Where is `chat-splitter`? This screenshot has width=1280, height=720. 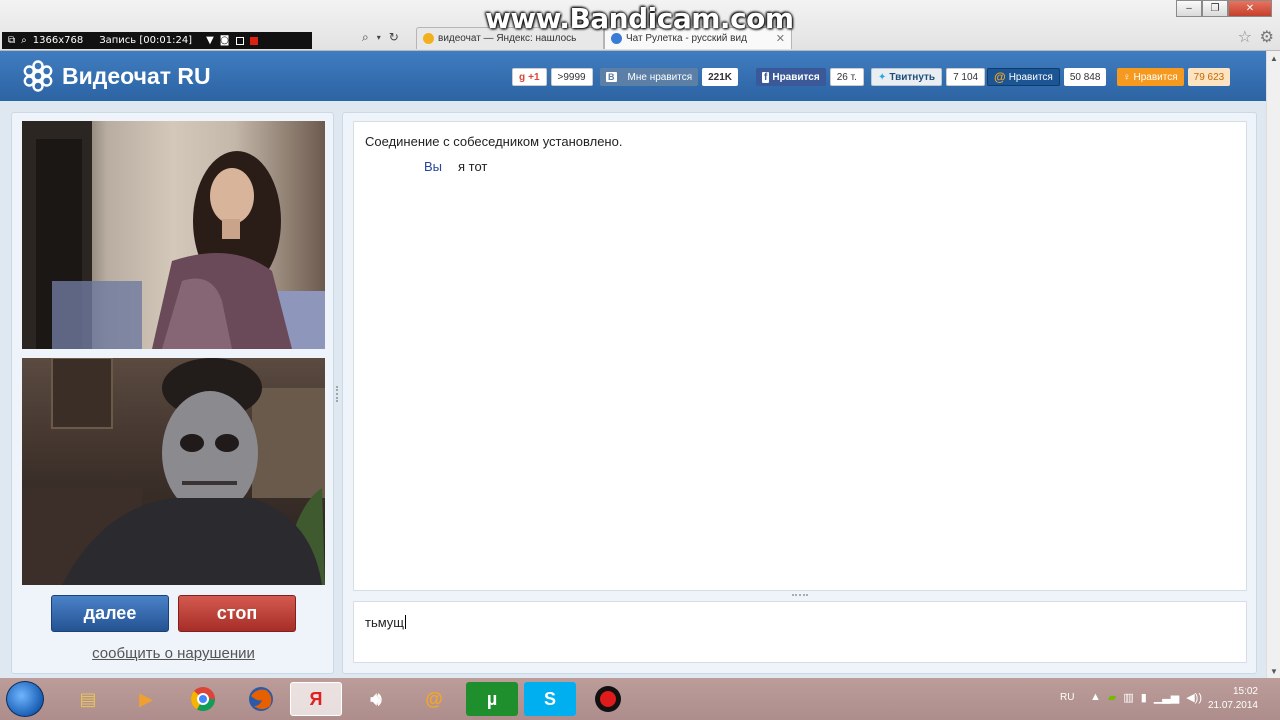
chat-splitter is located at coordinates (800, 596).